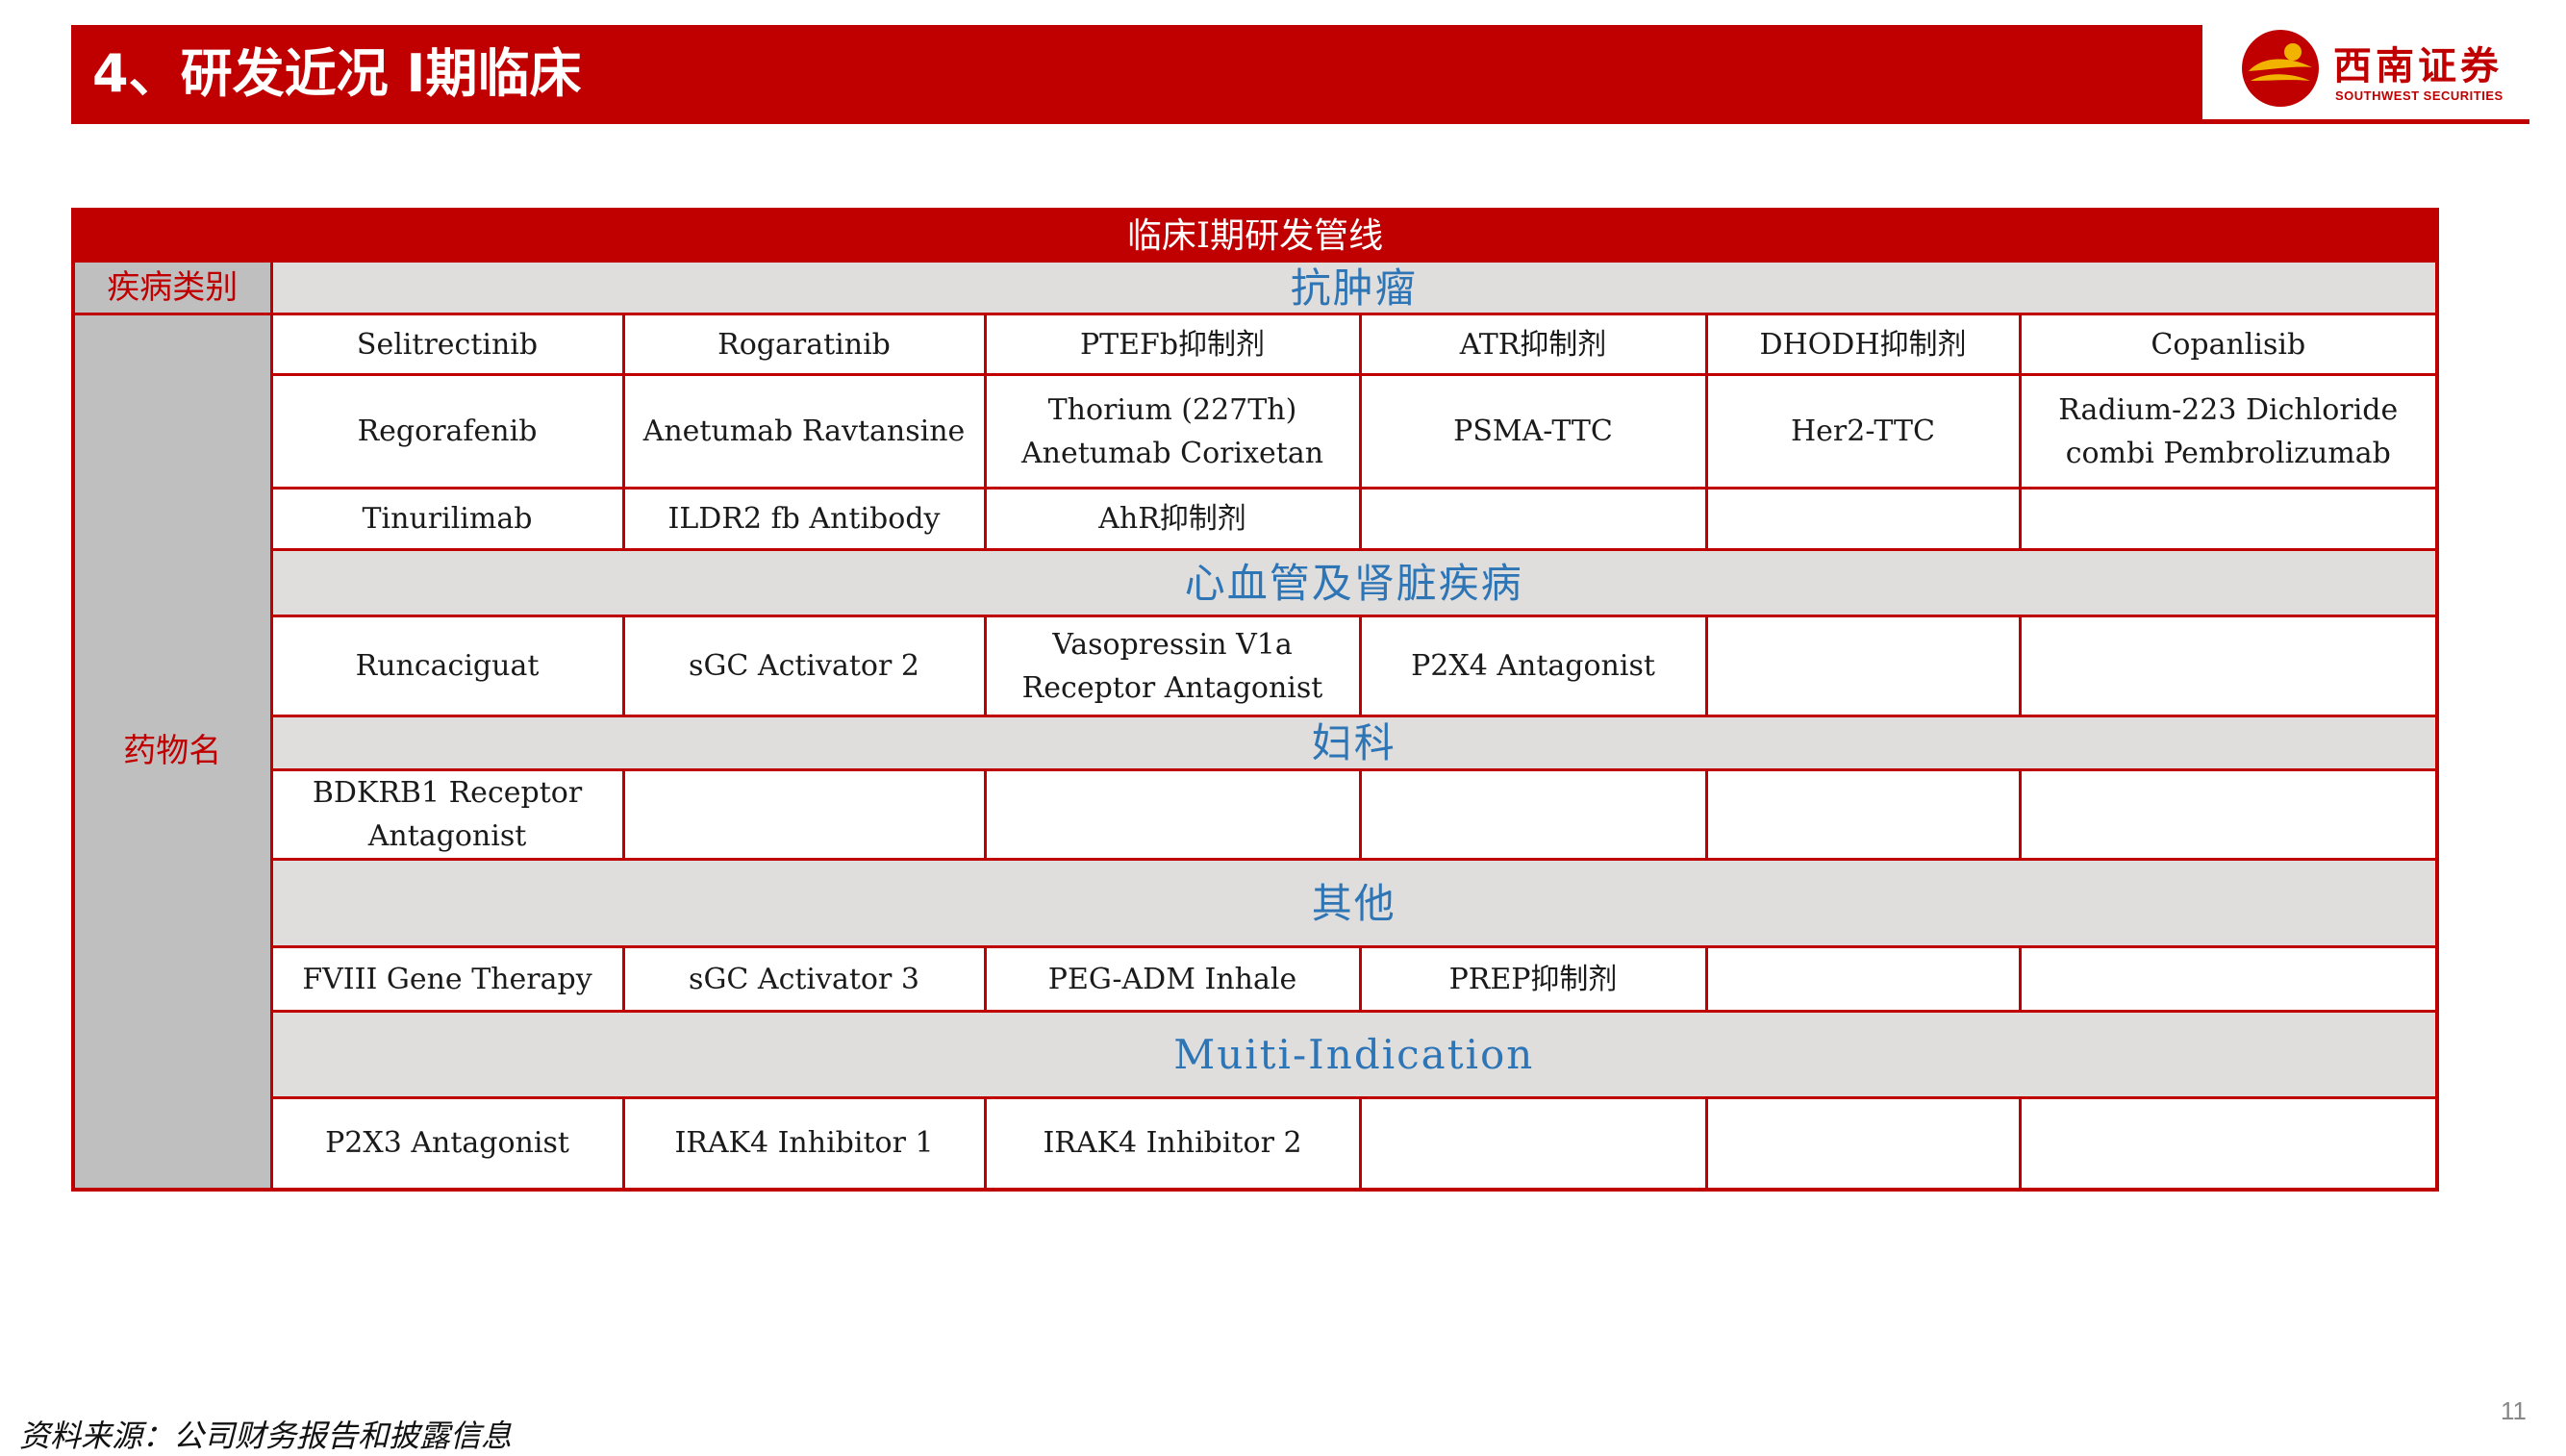 Image resolution: width=2566 pixels, height=1456 pixels. I want to click on drug-cell: AhR抑制剂, so click(1172, 519).